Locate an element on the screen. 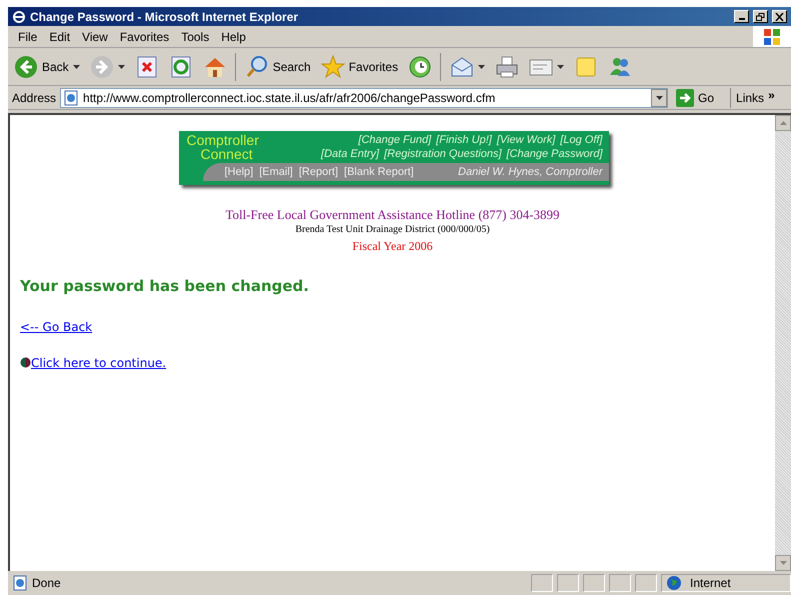 The height and width of the screenshot is (595, 791). restore-button is located at coordinates (760, 16).